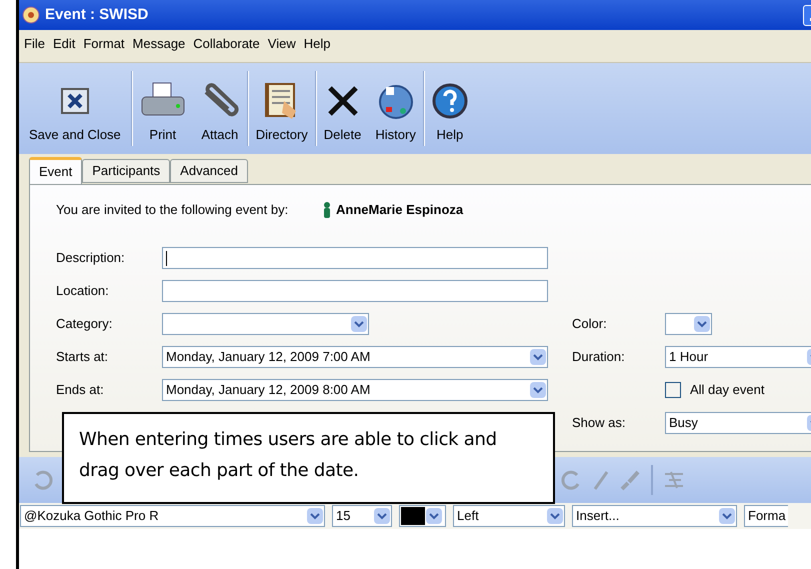 The width and height of the screenshot is (811, 569). Describe the element at coordinates (599, 423) in the screenshot. I see `field-label: Show as:` at that location.